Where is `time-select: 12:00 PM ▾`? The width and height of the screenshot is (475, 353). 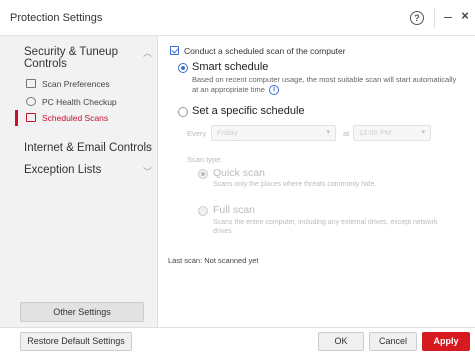 time-select: 12:00 PM ▾ is located at coordinates (392, 133).